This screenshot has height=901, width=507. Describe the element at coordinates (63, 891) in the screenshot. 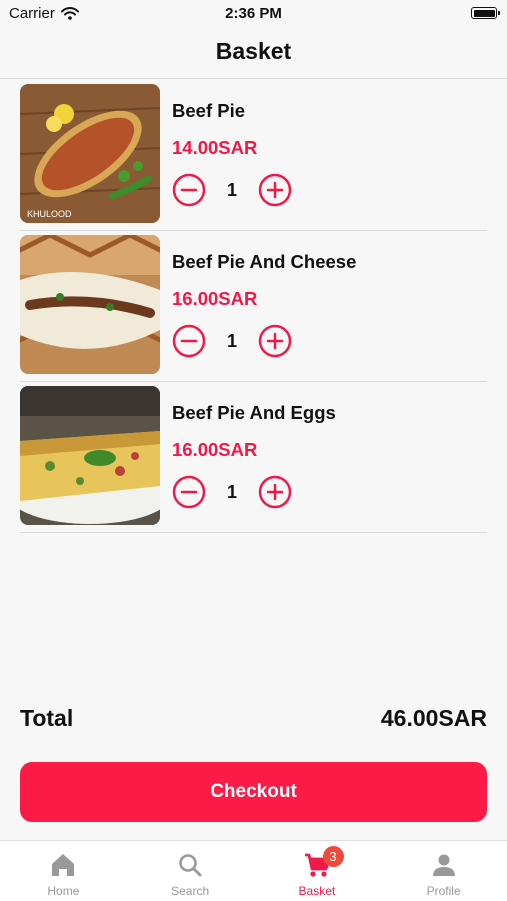

I see `tab-label: Home` at that location.